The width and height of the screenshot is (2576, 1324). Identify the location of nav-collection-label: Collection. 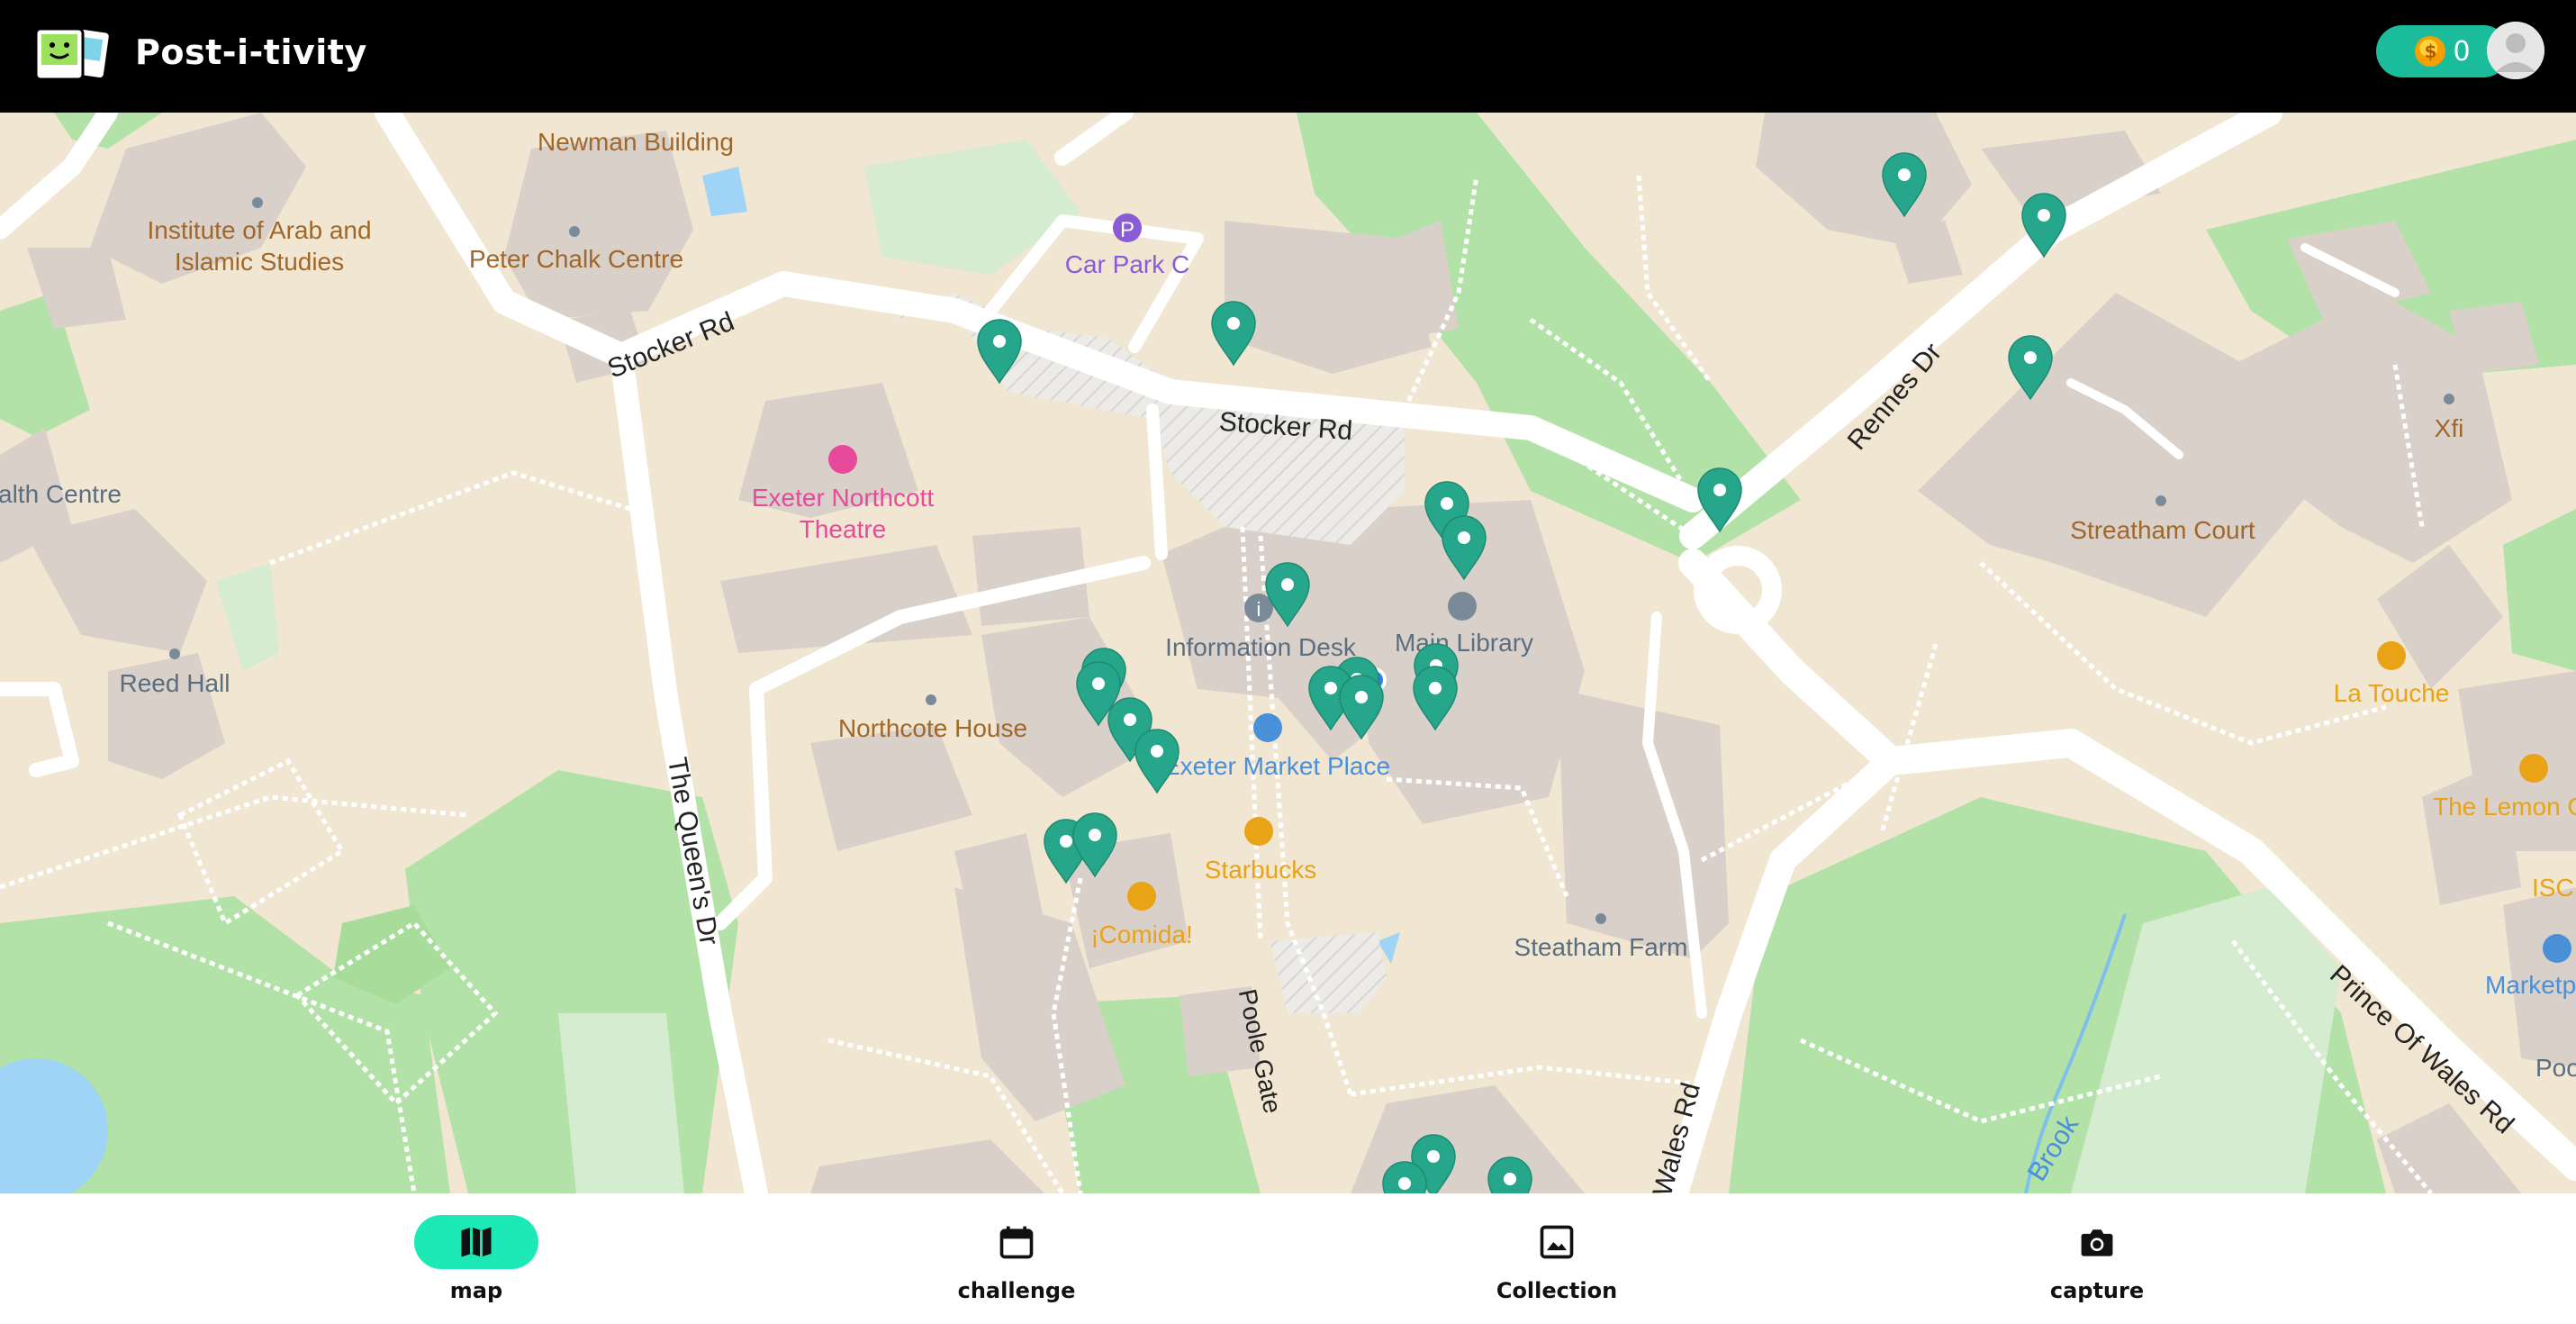
(1557, 1290).